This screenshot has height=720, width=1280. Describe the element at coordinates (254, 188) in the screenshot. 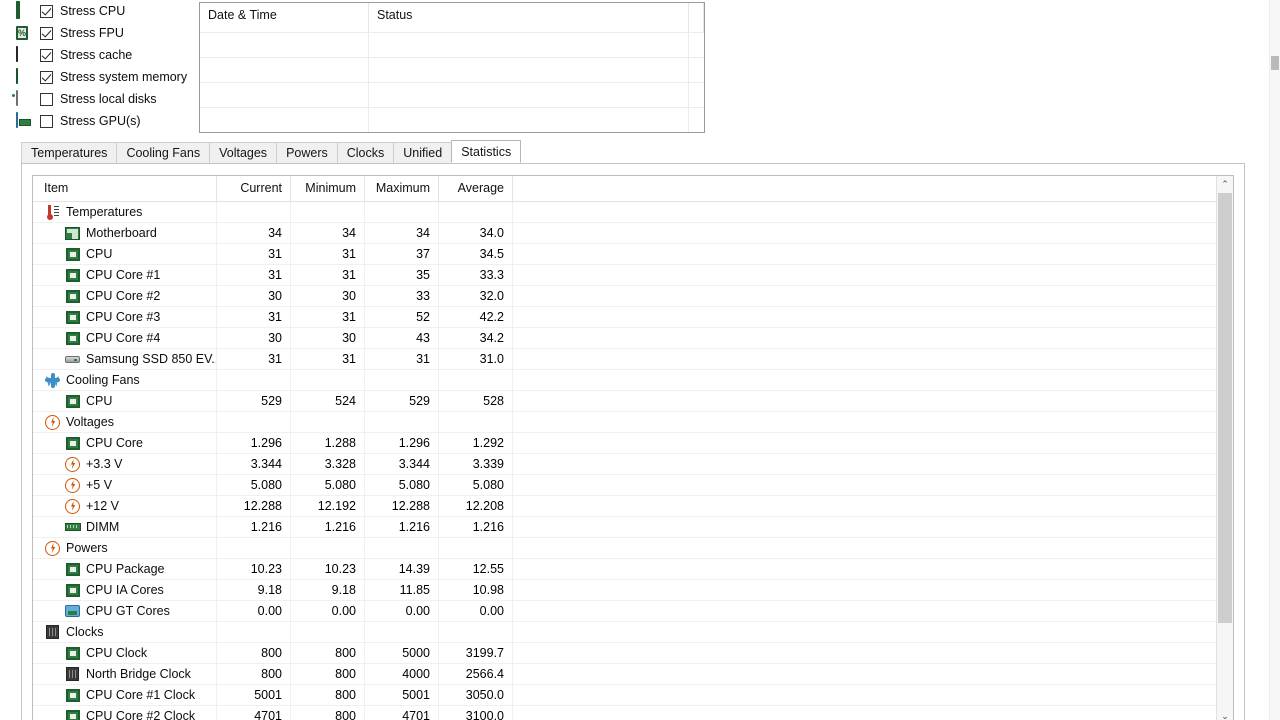

I see `column-header-current: Current` at that location.